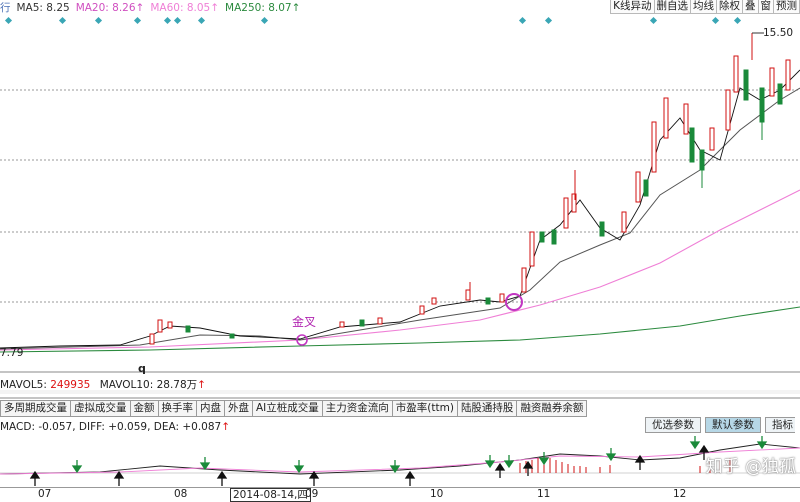 The image size is (800, 502). Describe the element at coordinates (36, 427) in the screenshot. I see `macd-value: MACD: -0.057` at that location.